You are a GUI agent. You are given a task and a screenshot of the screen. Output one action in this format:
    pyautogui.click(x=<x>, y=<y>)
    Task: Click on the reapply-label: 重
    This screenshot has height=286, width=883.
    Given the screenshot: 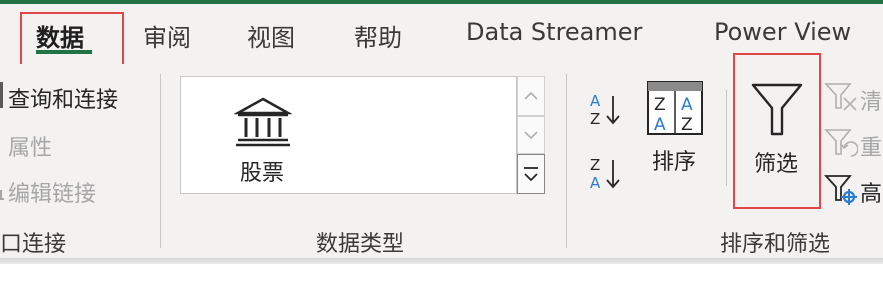 What is the action you would take?
    pyautogui.click(x=871, y=148)
    